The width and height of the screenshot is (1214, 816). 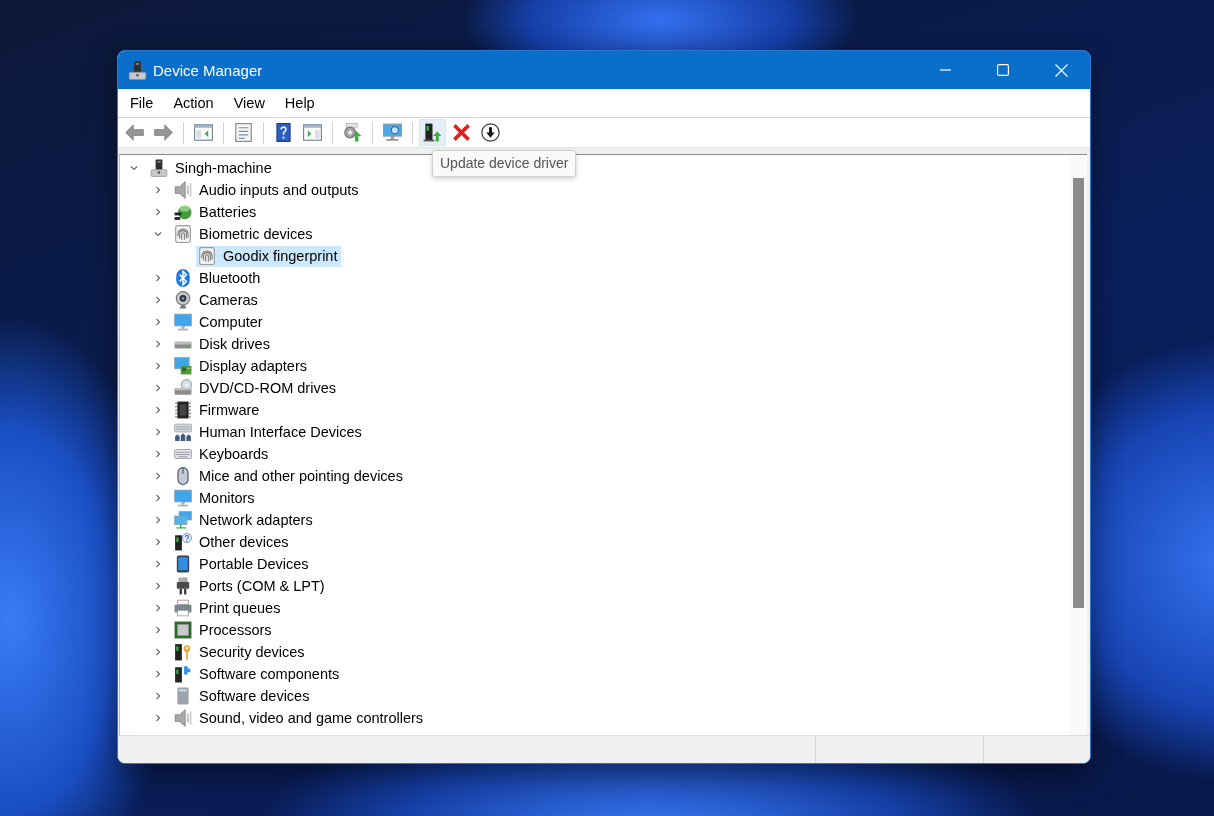 What do you see at coordinates (250, 586) in the screenshot?
I see `tree-item: Ports (COM & LPT)` at bounding box center [250, 586].